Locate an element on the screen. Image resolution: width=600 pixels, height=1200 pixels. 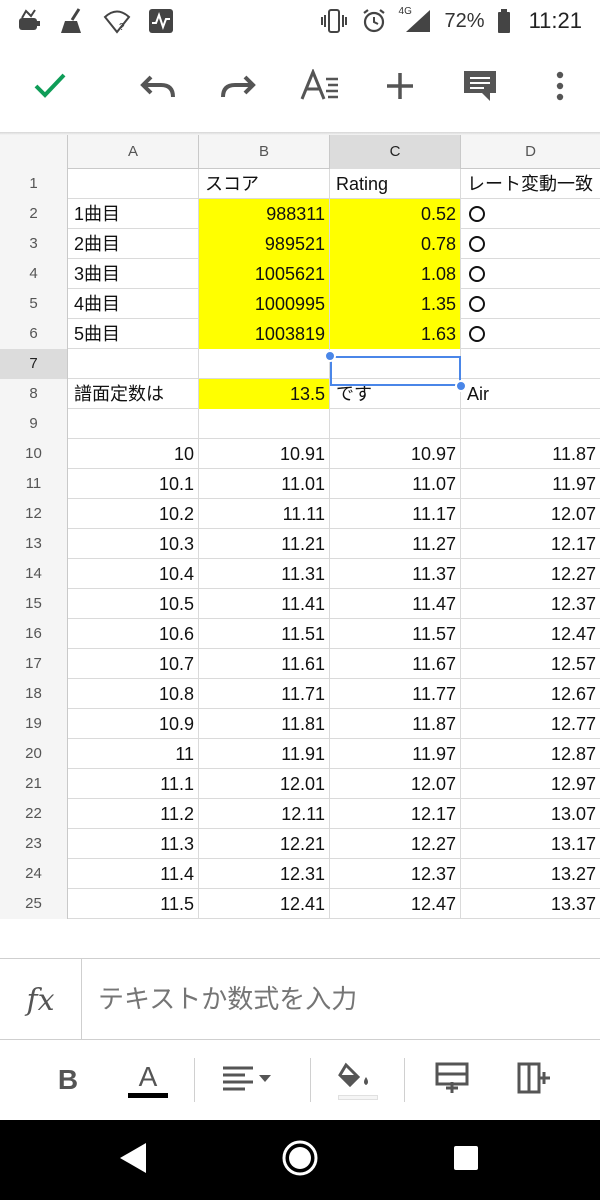
cell-a1 is located at coordinates (133, 184).